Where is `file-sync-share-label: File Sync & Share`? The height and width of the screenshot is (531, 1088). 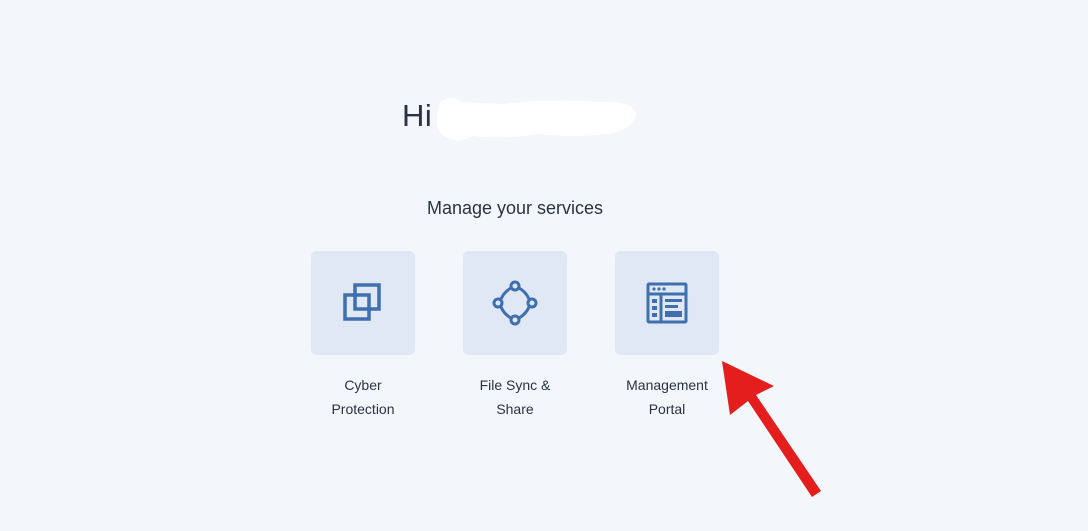
file-sync-share-label: File Sync & Share is located at coordinates (515, 397).